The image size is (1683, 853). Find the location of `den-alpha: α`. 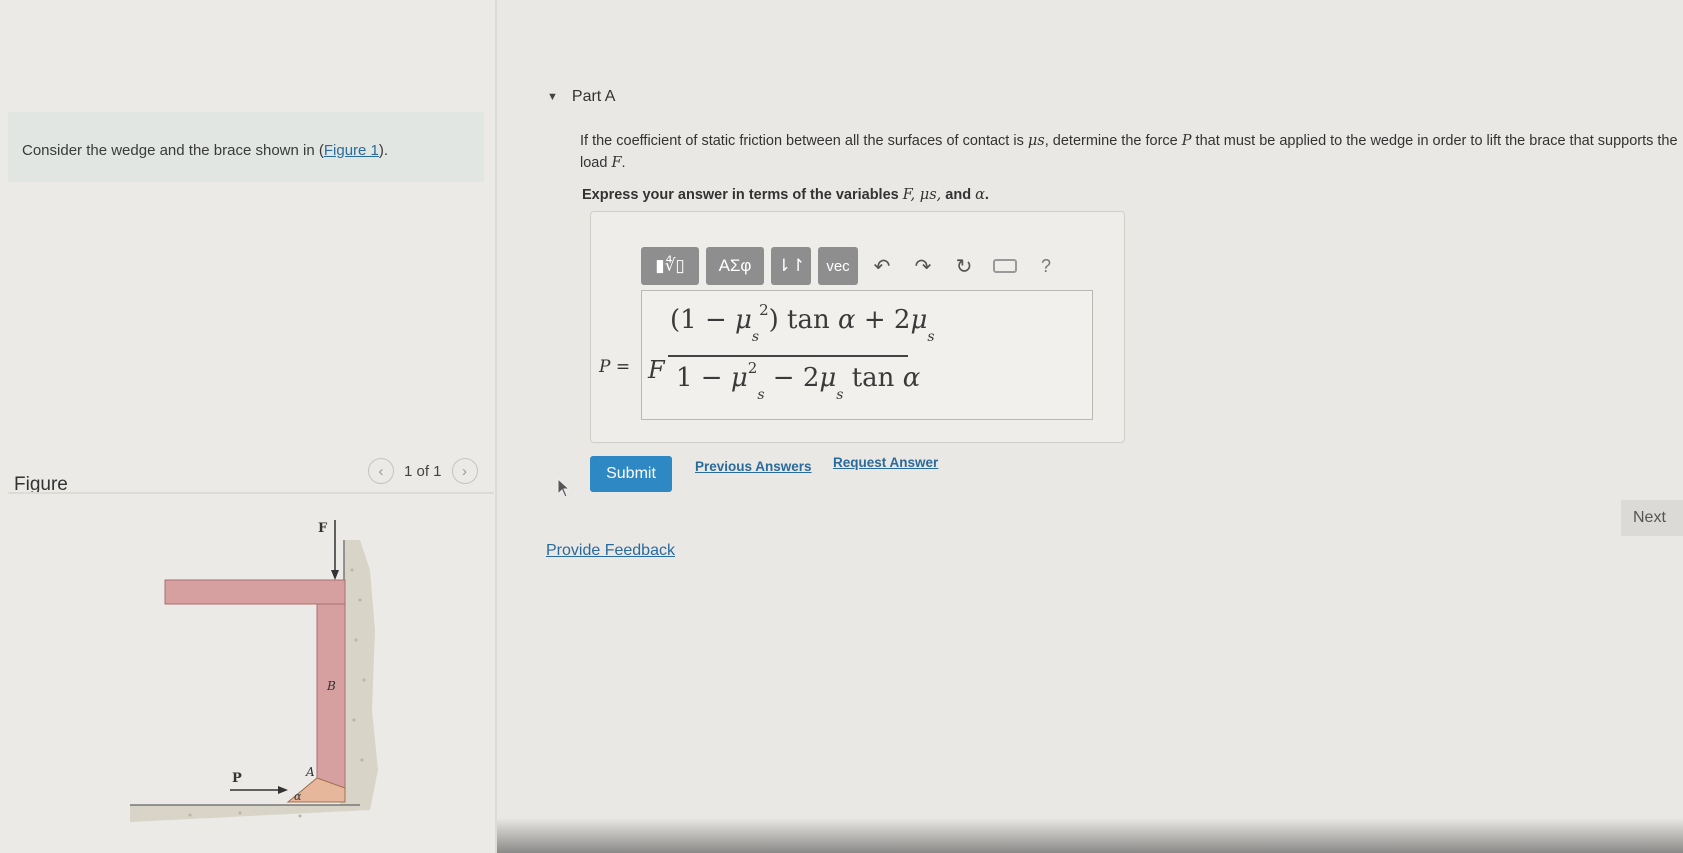

den-alpha: α is located at coordinates (911, 378).